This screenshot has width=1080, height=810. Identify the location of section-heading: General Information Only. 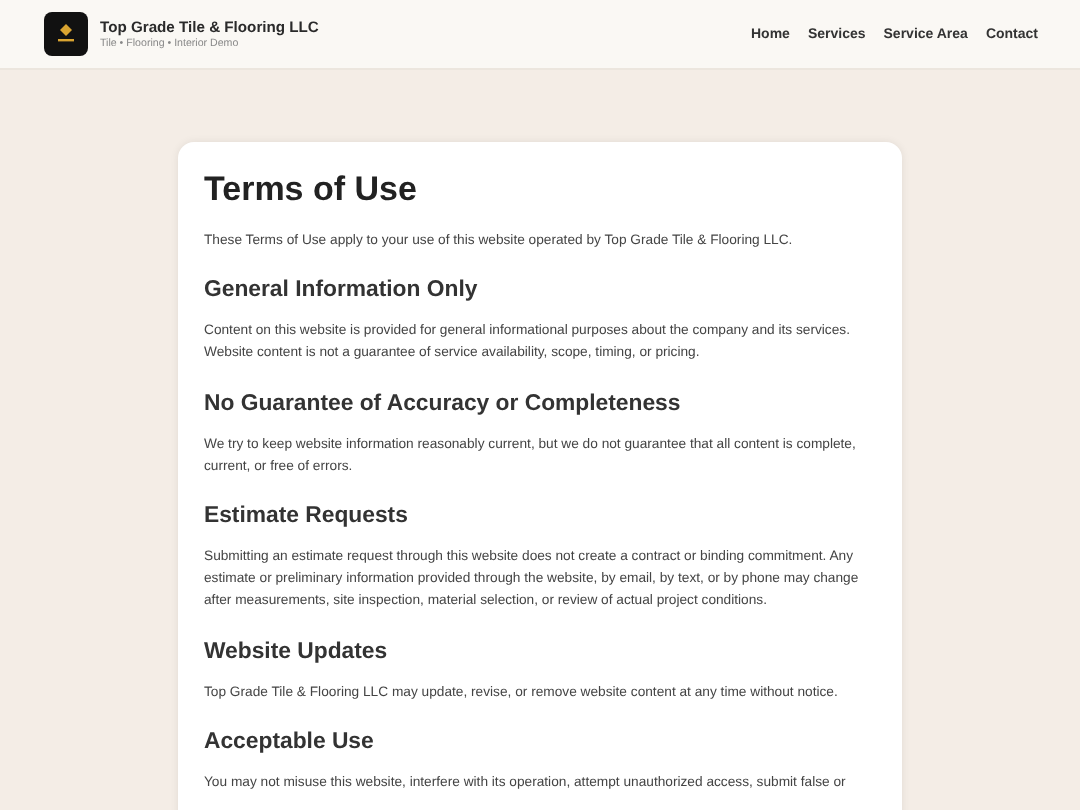
(342, 290).